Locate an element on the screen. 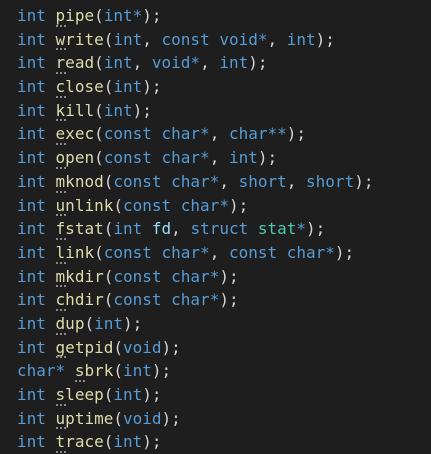 The height and width of the screenshot is (454, 431). function-name: open is located at coordinates (75, 157).